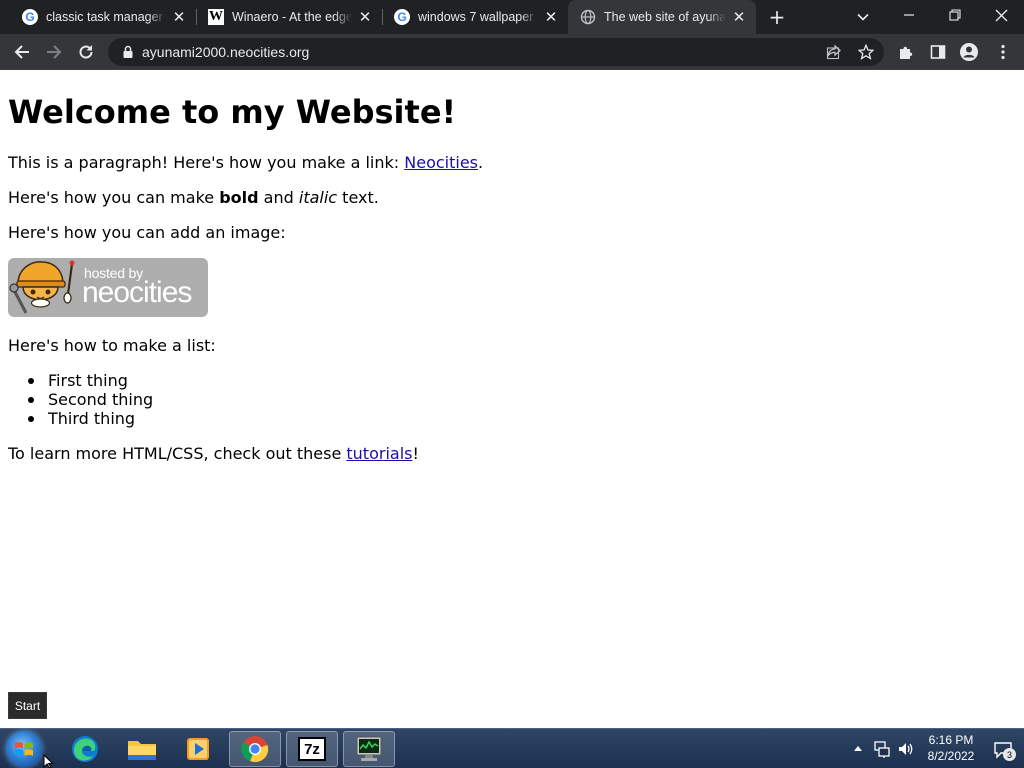 The width and height of the screenshot is (1024, 768). I want to click on reload-icon, so click(86, 52).